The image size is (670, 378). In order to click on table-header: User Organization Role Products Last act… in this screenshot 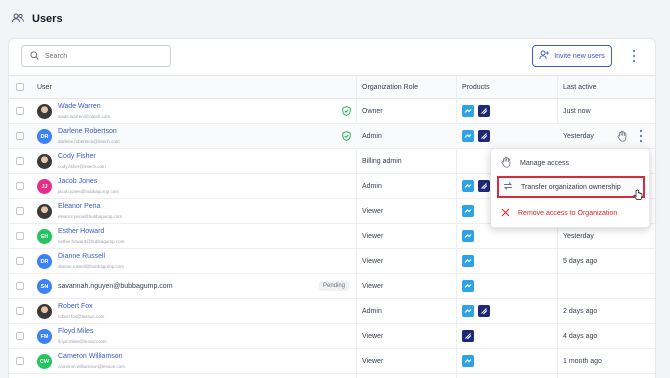, I will do `click(332, 87)`.